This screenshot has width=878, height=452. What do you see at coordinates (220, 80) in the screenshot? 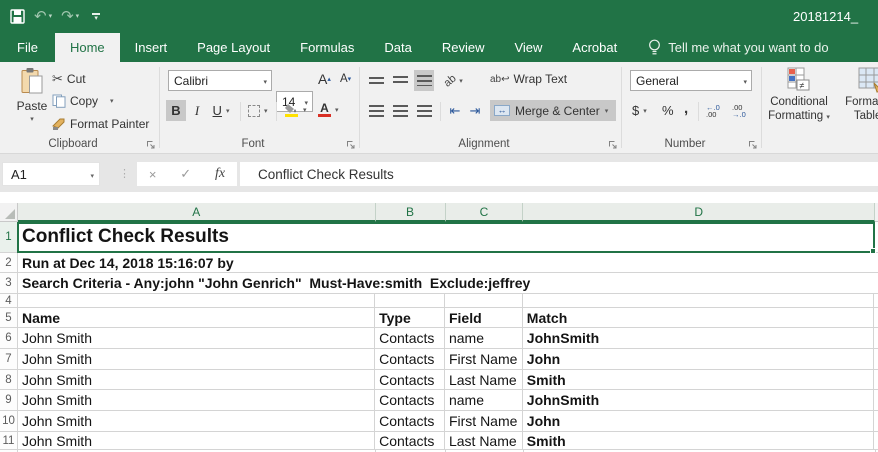
I see `font-family-combo: Calibri ▾` at bounding box center [220, 80].